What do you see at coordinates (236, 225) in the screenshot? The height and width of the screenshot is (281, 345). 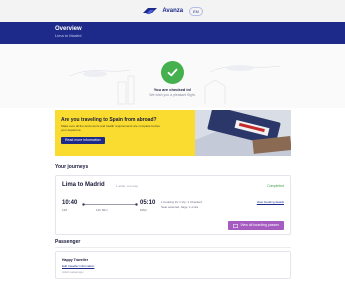 I see `ticket-icon` at bounding box center [236, 225].